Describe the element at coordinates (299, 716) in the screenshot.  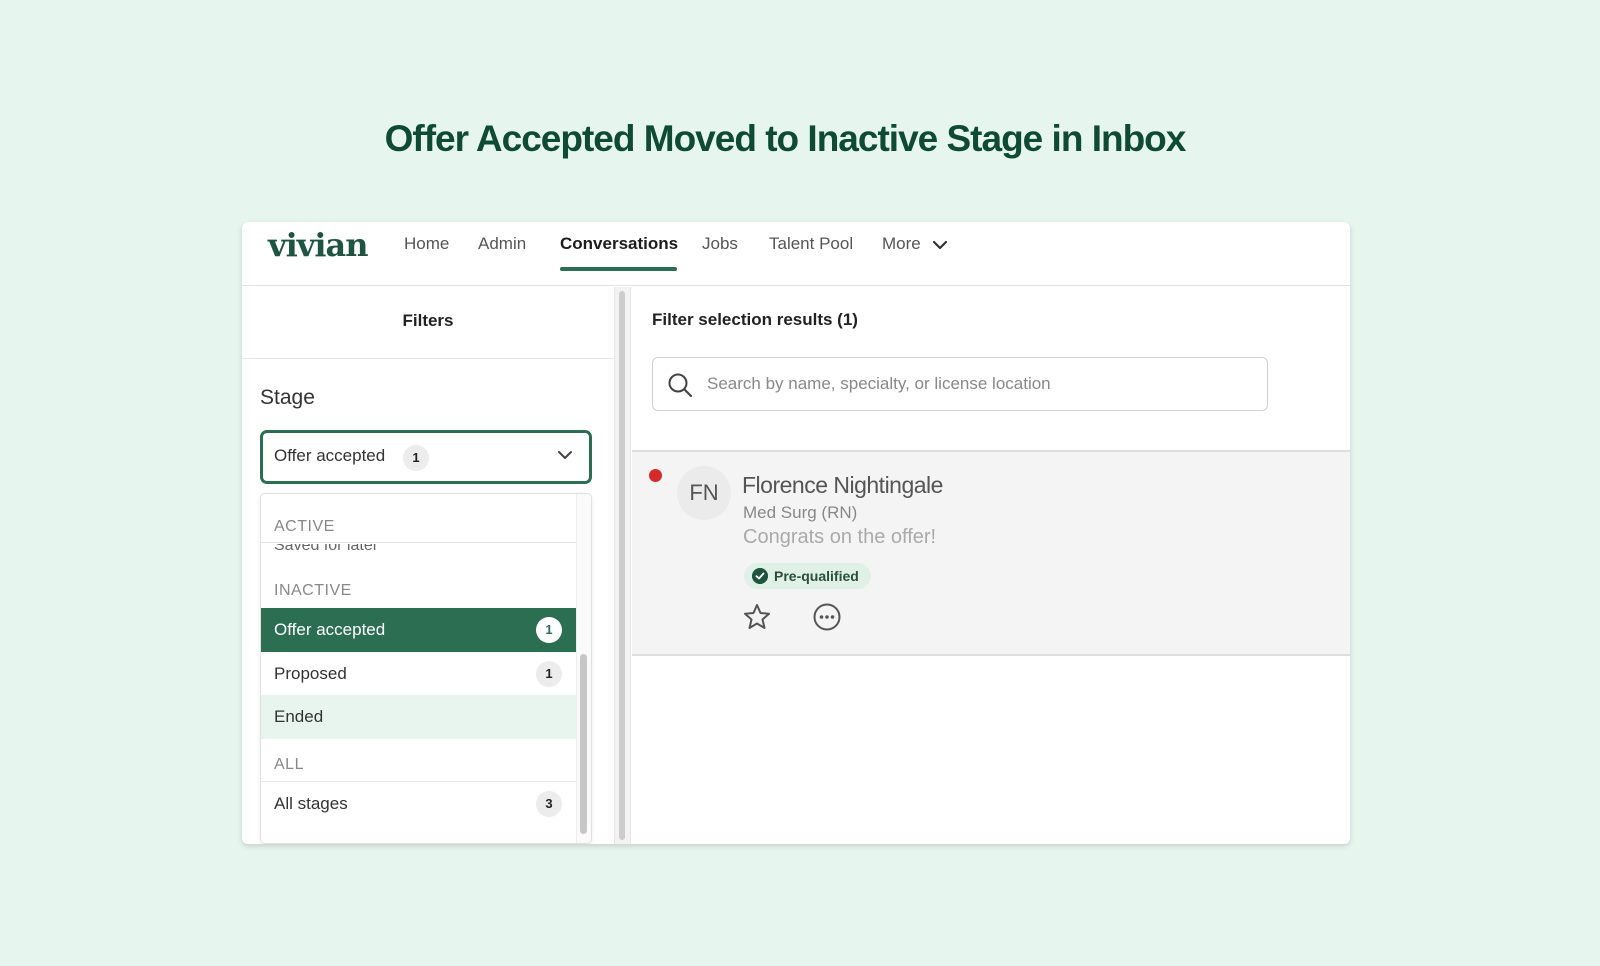
I see `option-label: Ended` at that location.